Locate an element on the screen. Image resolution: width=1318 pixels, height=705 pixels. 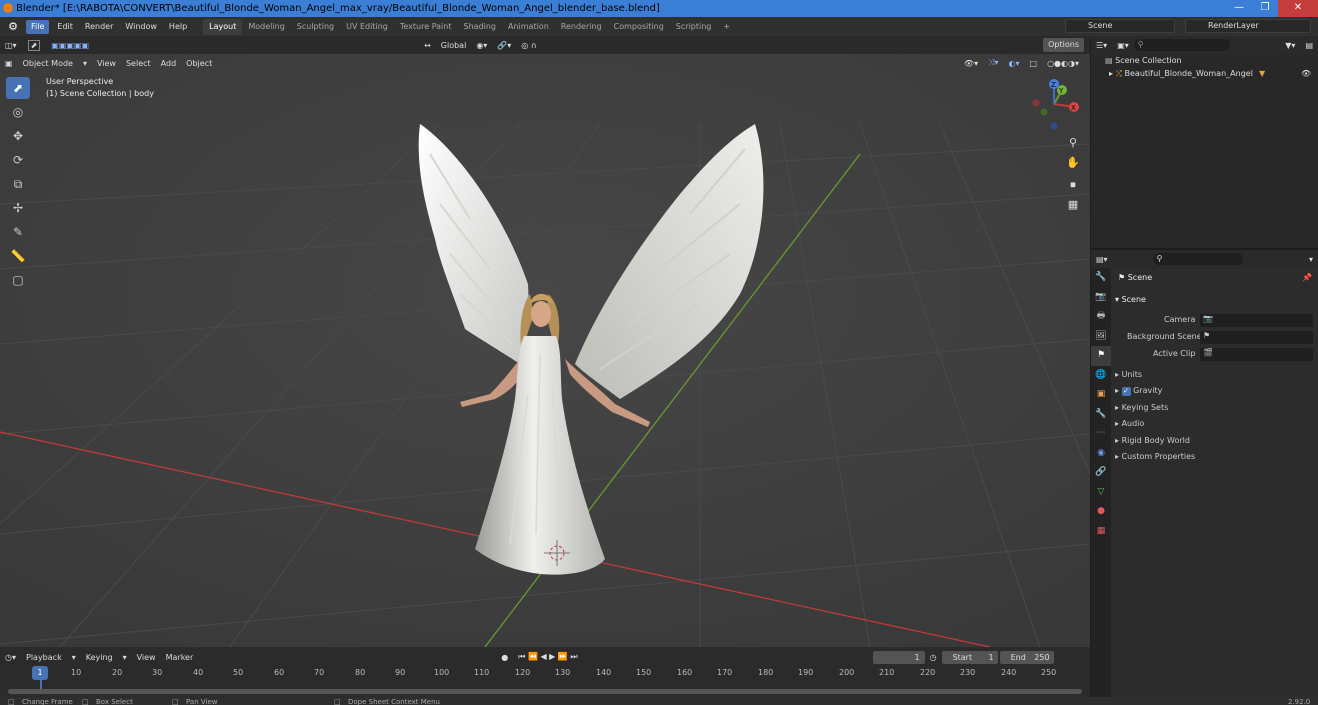
end-frame-field: End 250 is located at coordinates (1026, 657).